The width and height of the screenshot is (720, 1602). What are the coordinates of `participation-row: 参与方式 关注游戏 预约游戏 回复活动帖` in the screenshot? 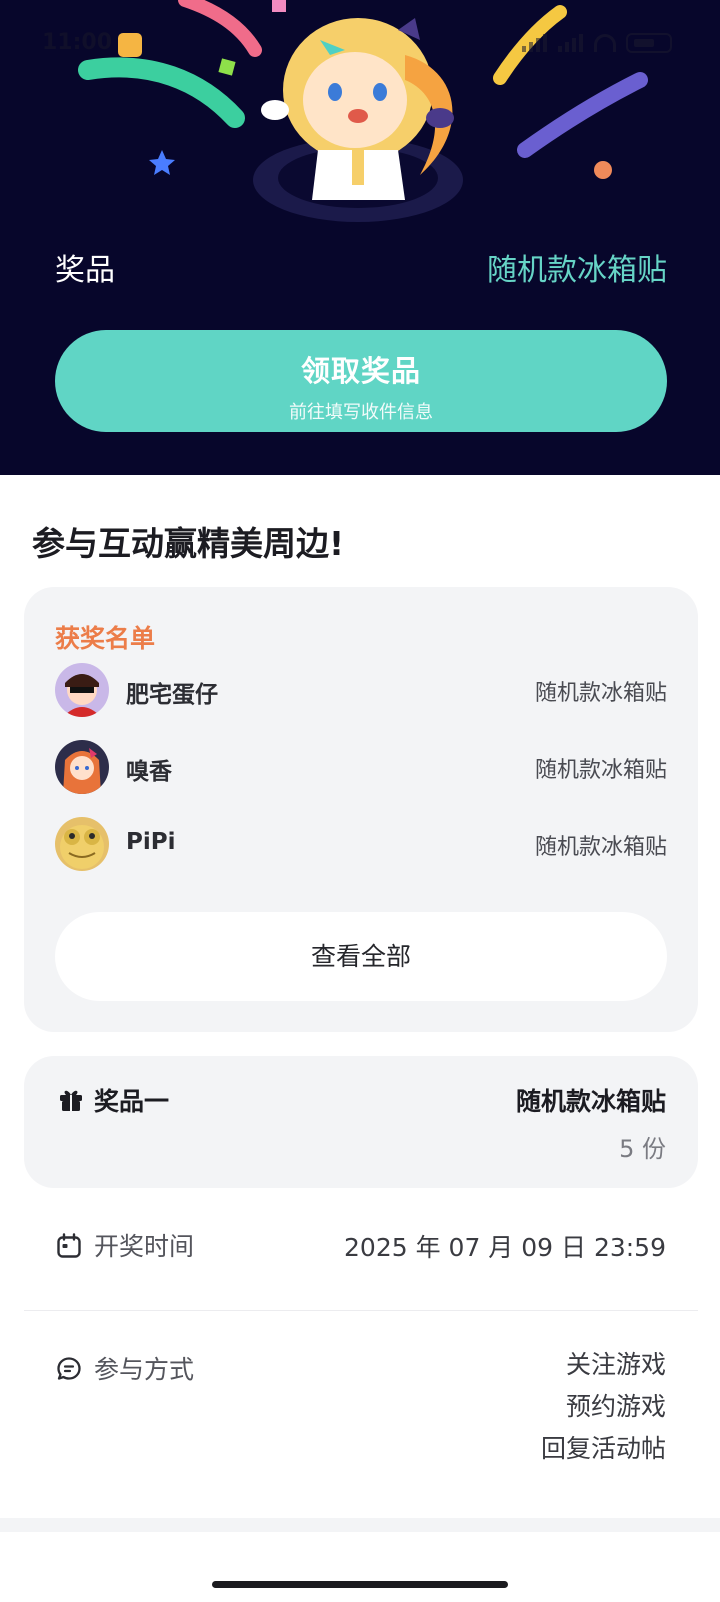 It's located at (361, 1415).